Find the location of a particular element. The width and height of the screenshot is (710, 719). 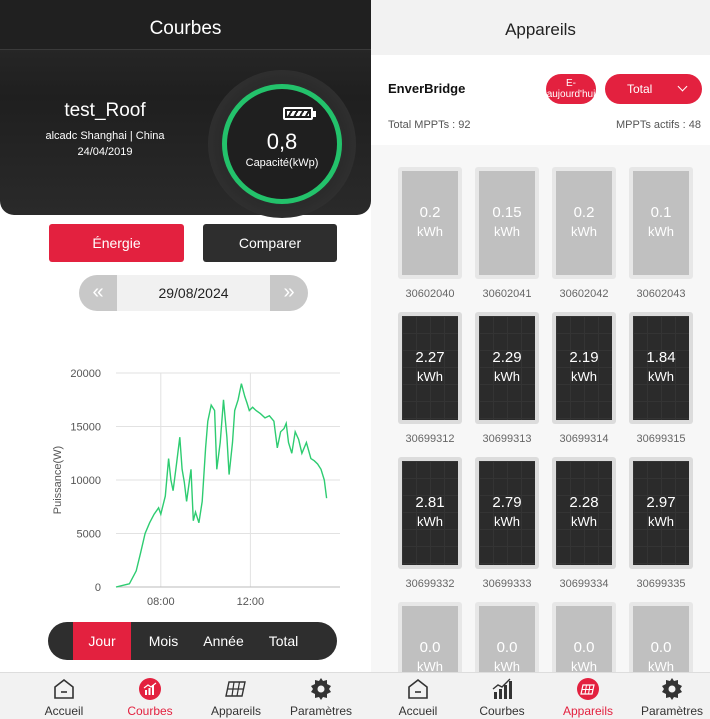

panel-surface: 2.79 kWh is located at coordinates (507, 513).